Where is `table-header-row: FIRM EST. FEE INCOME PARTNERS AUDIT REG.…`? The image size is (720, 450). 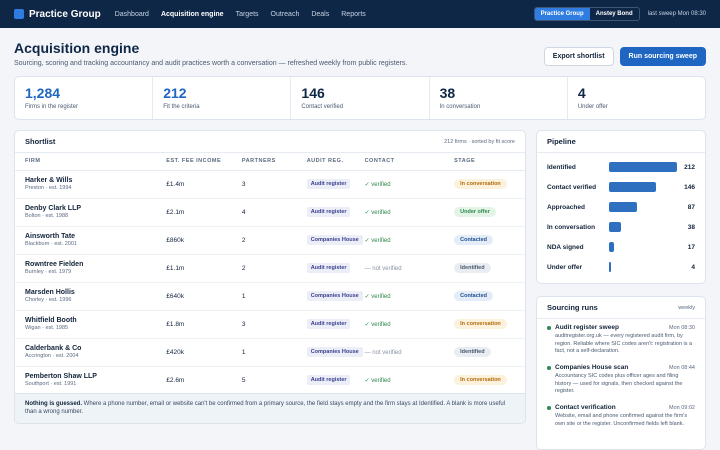 table-header-row: FIRM EST. FEE INCOME PARTNERS AUDIT REG.… is located at coordinates (270, 162).